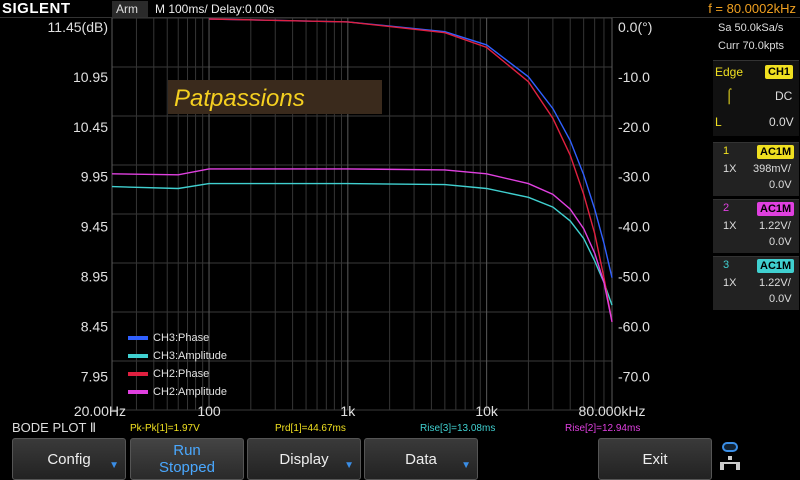  I want to click on channel-2-panel: 2 AC1M 1X 1.22V/ 0.0V, so click(756, 226).